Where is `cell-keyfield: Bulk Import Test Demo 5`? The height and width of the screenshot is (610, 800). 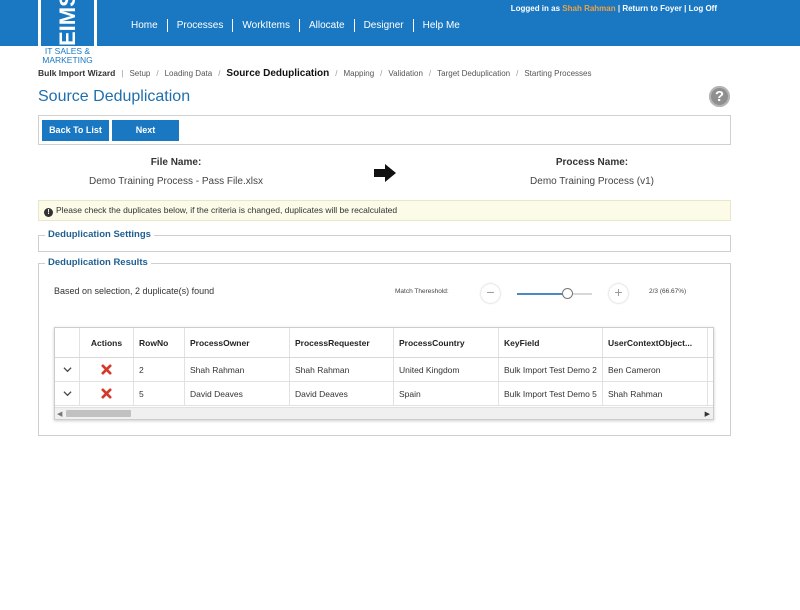 cell-keyfield: Bulk Import Test Demo 5 is located at coordinates (551, 393).